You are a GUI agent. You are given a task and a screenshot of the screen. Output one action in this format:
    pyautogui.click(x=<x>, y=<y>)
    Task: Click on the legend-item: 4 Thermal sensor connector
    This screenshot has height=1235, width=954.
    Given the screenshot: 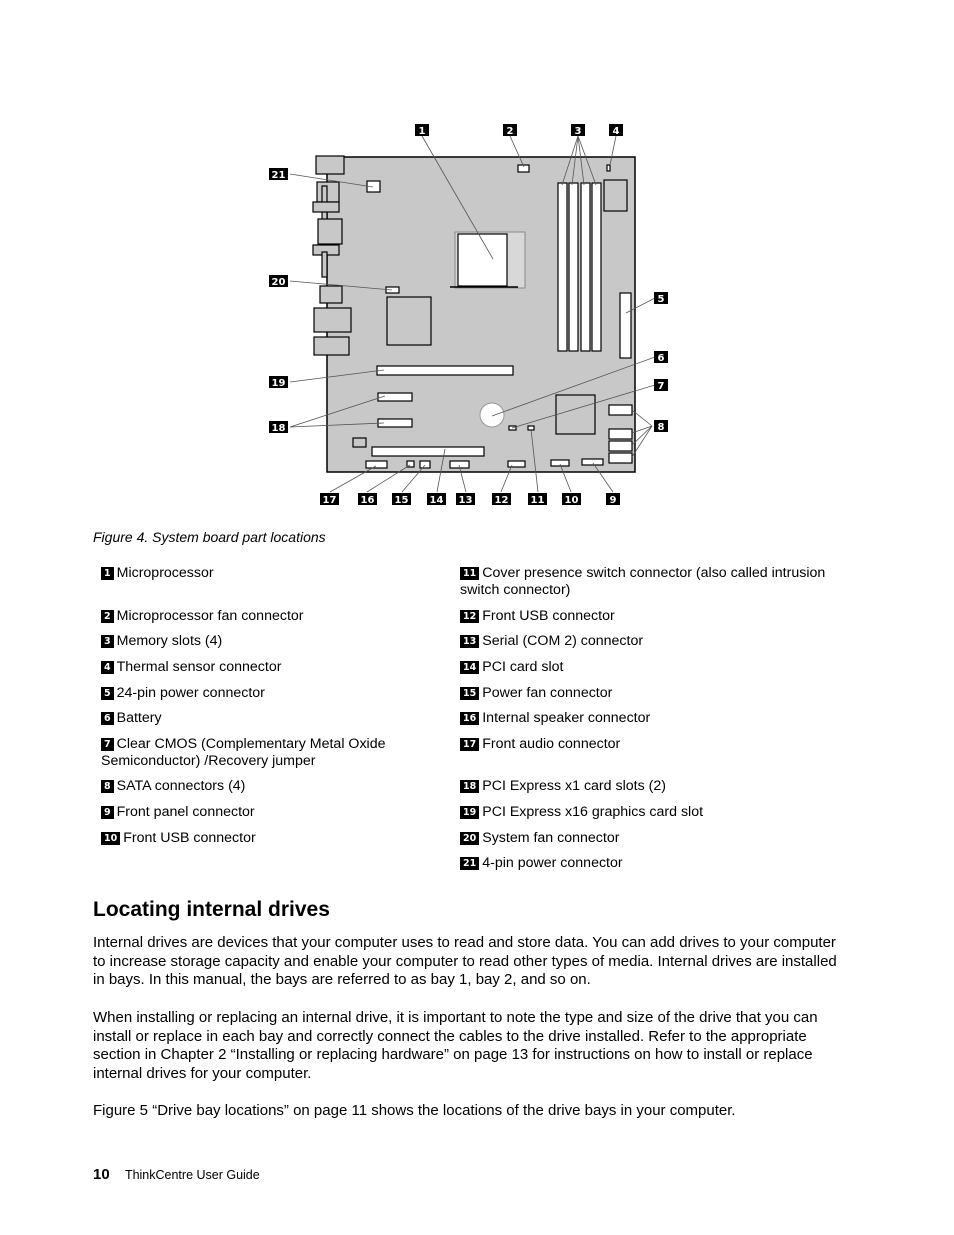 What is the action you would take?
    pyautogui.click(x=266, y=667)
    